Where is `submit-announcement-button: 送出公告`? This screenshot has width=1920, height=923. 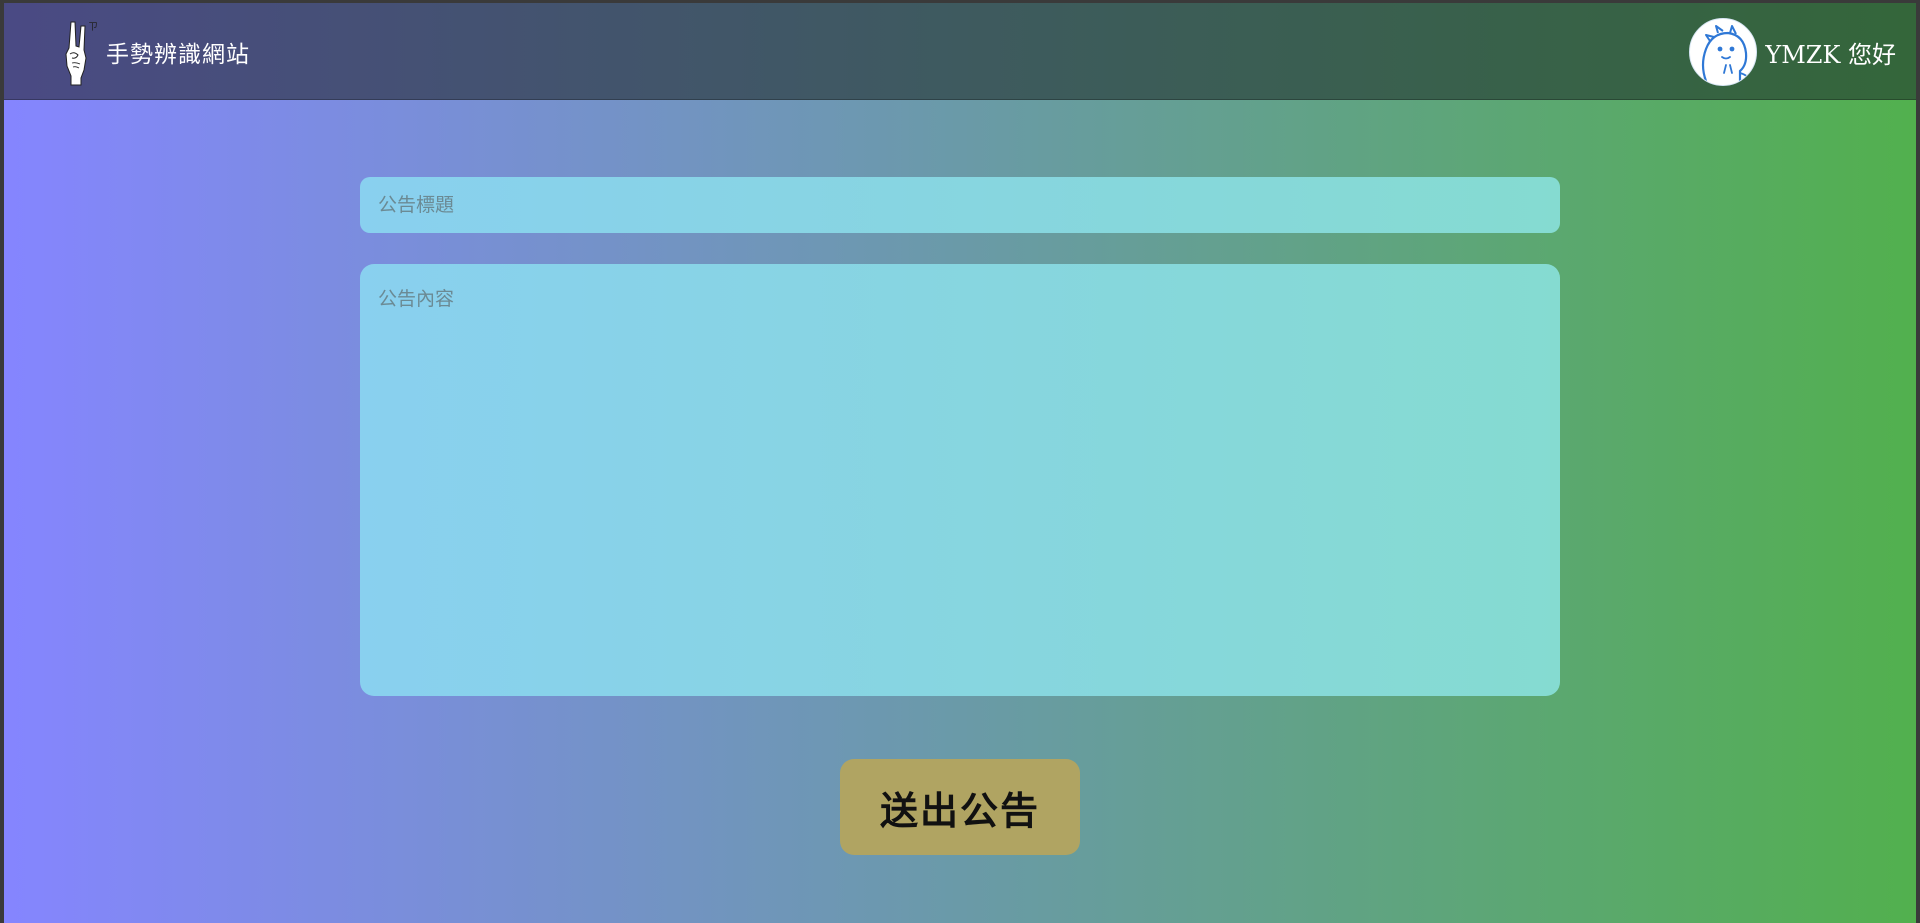 submit-announcement-button: 送出公告 is located at coordinates (960, 807).